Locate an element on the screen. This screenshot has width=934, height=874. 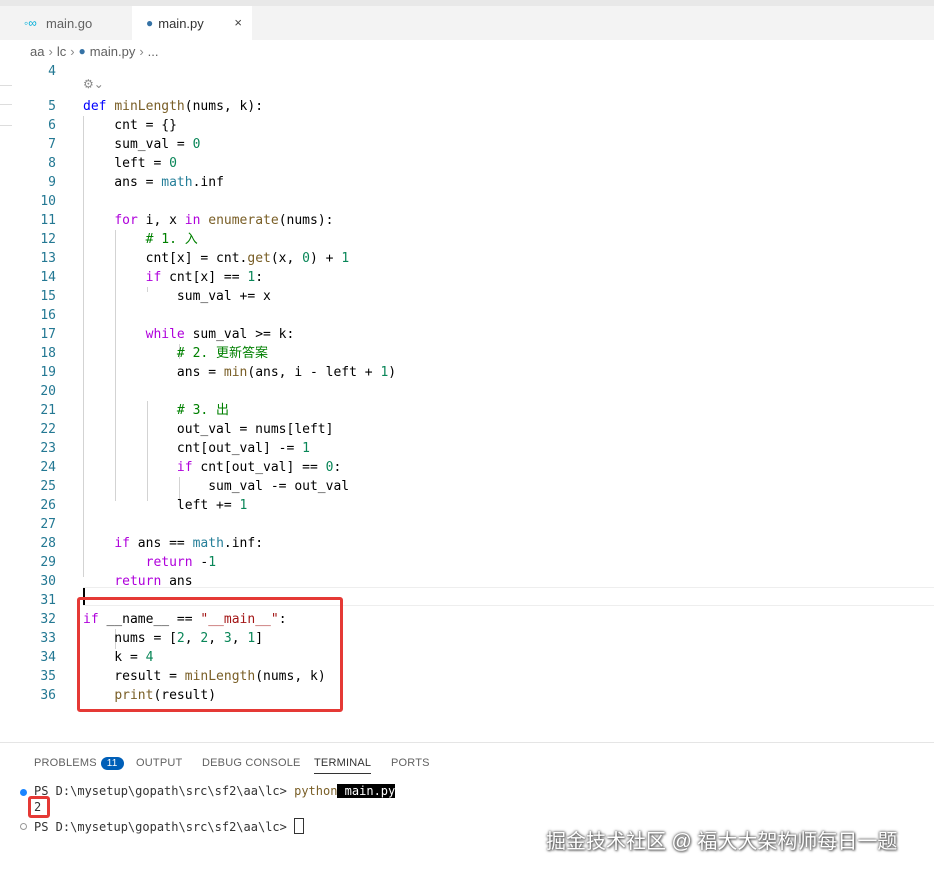
code-text: if cnt[x] == 1: is located at coordinates (204, 277).